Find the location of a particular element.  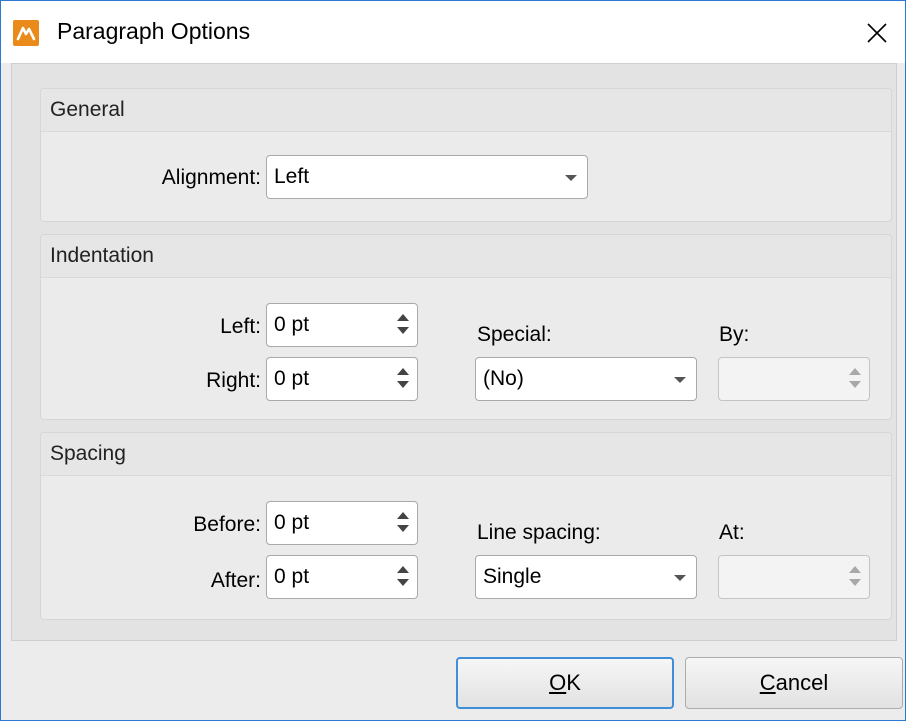

line-spacing-dropdown: Single is located at coordinates (586, 577).